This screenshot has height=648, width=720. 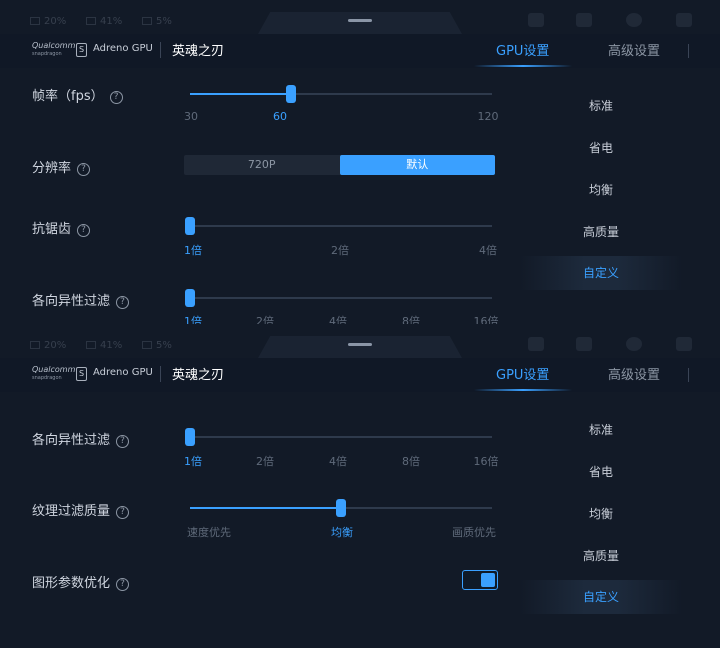 What do you see at coordinates (474, 532) in the screenshot?
I see `texture-tick: 画质优先` at bounding box center [474, 532].